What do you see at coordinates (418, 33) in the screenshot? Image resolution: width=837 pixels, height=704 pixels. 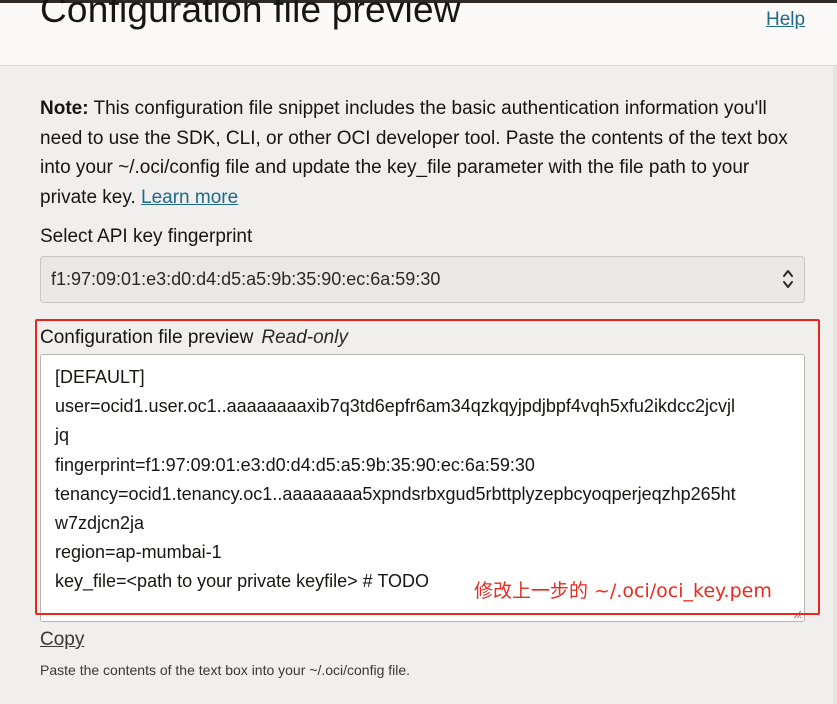 I see `panel-header: Configuration file preview Help` at bounding box center [418, 33].